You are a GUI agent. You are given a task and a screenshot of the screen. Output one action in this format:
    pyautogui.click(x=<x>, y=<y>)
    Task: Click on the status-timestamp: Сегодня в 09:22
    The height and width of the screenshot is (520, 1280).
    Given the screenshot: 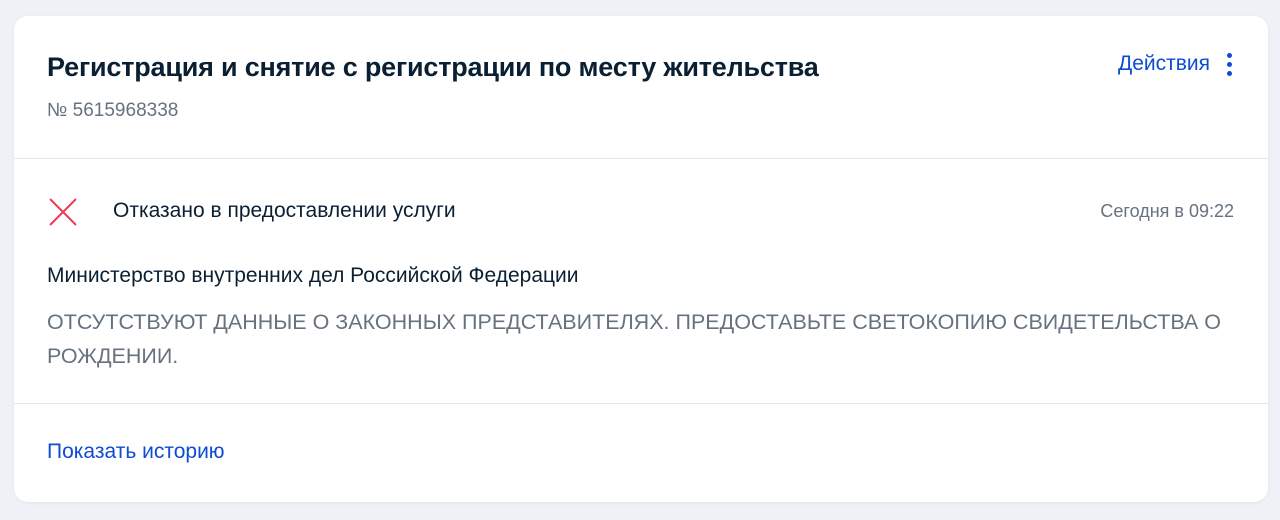 What is the action you would take?
    pyautogui.click(x=1167, y=211)
    